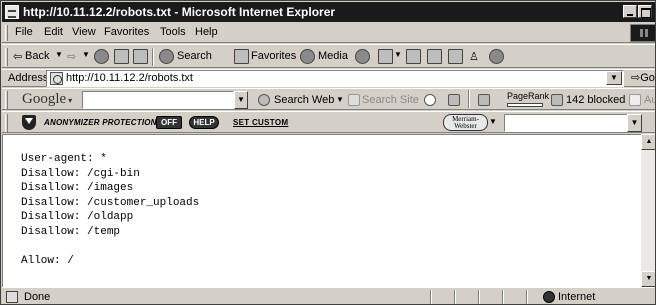  What do you see at coordinates (413, 56) in the screenshot?
I see `print-icon` at bounding box center [413, 56].